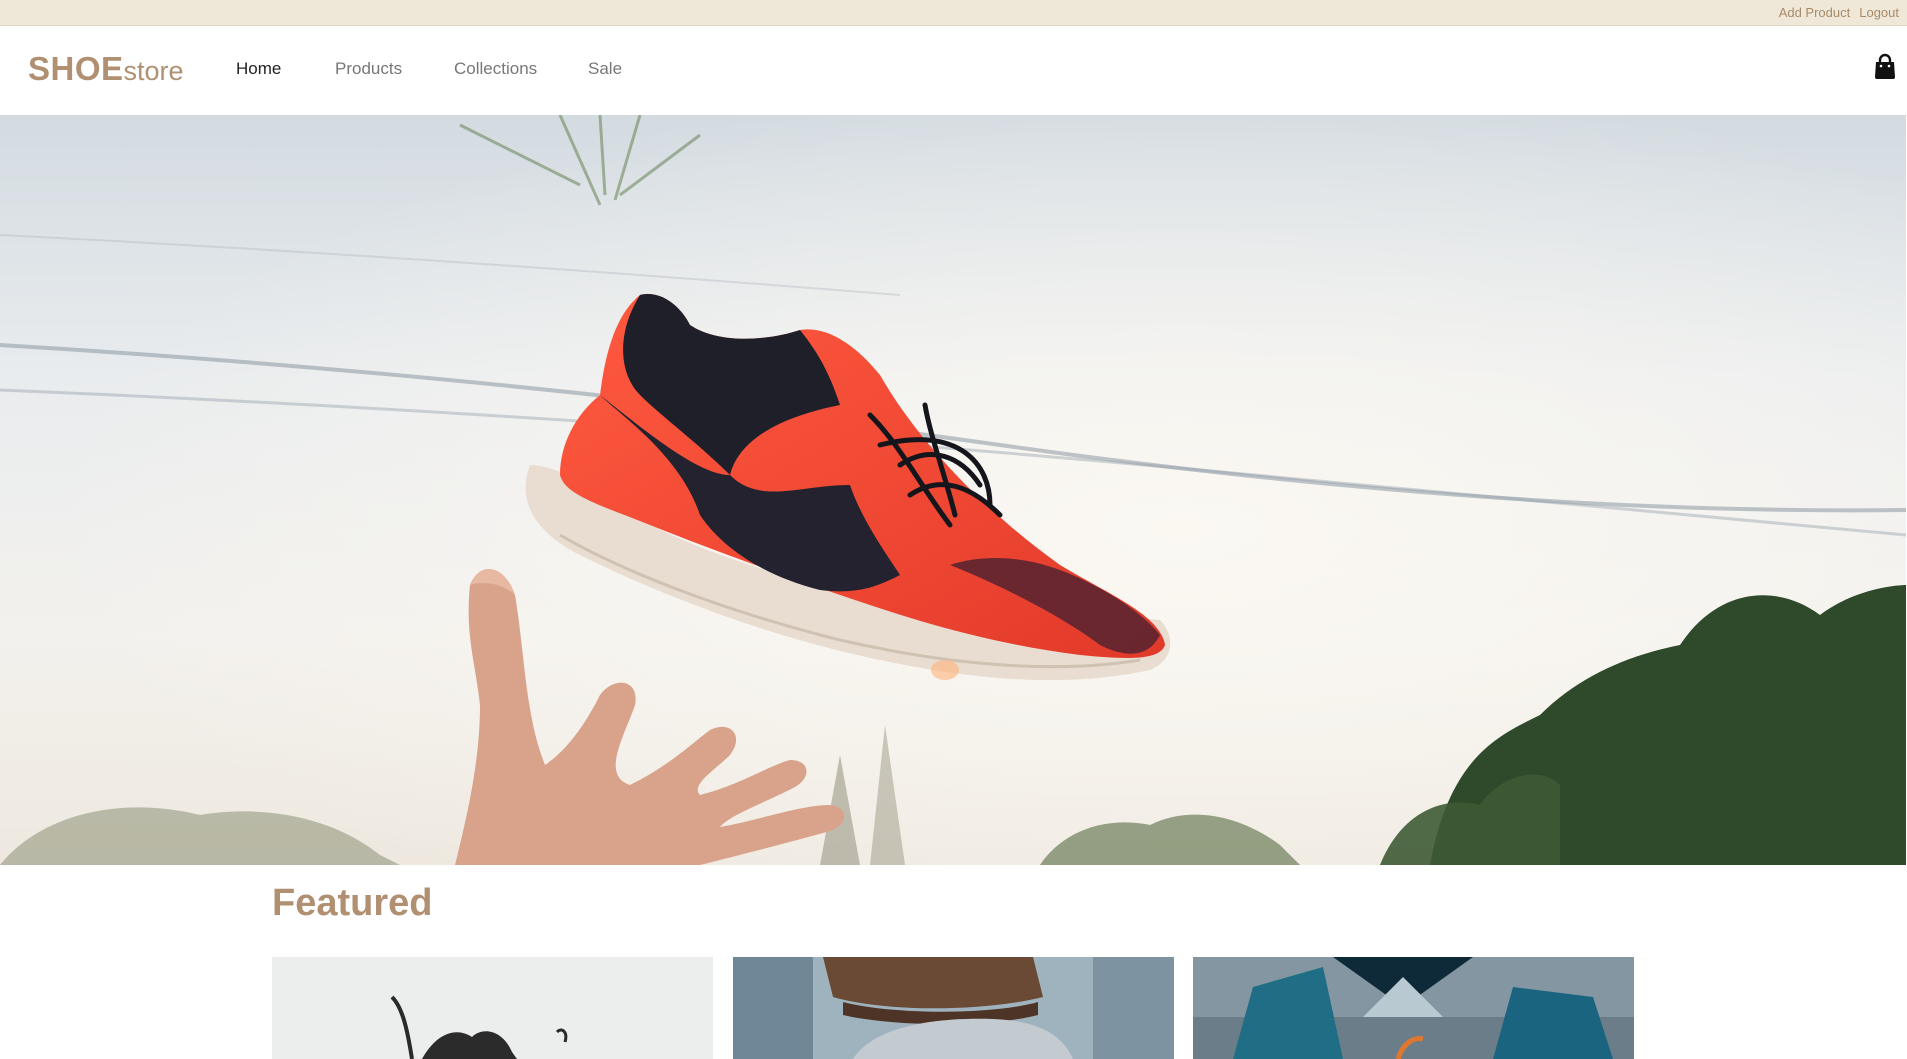  I want to click on nav-products: Products, so click(368, 69).